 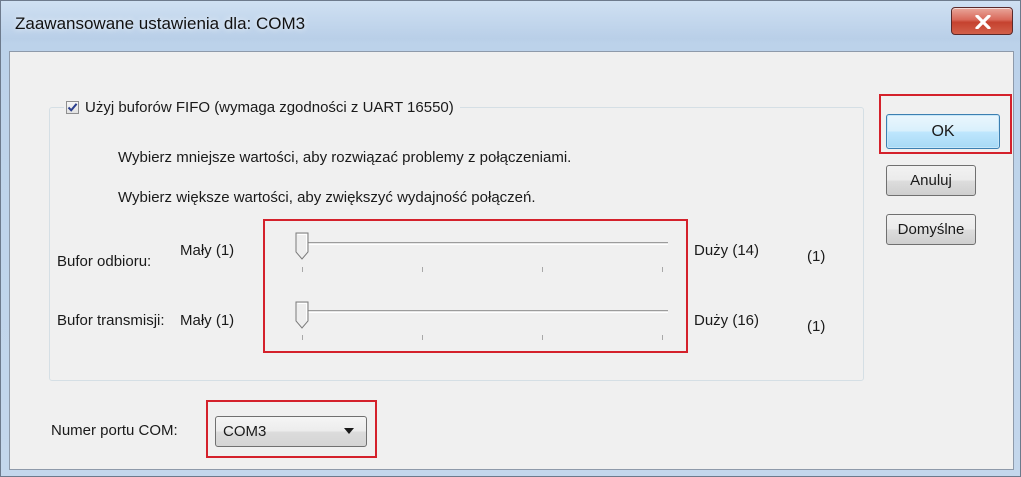 I want to click on checkmark-icon, so click(x=72, y=107).